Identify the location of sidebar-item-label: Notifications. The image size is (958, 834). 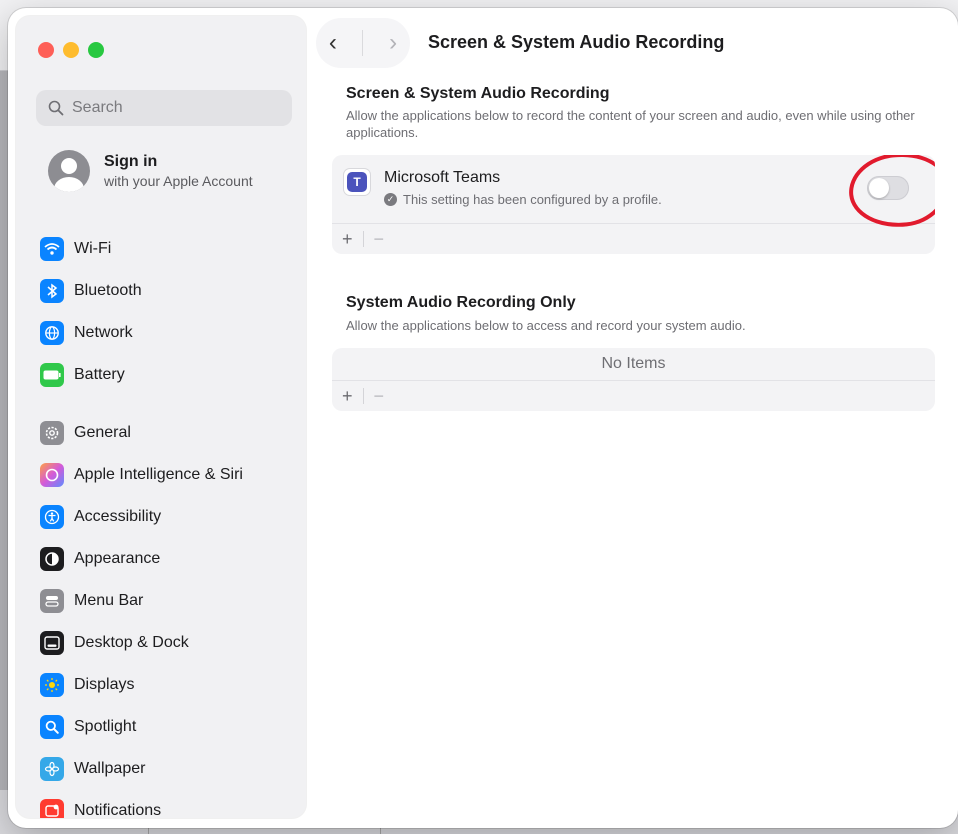
(118, 810).